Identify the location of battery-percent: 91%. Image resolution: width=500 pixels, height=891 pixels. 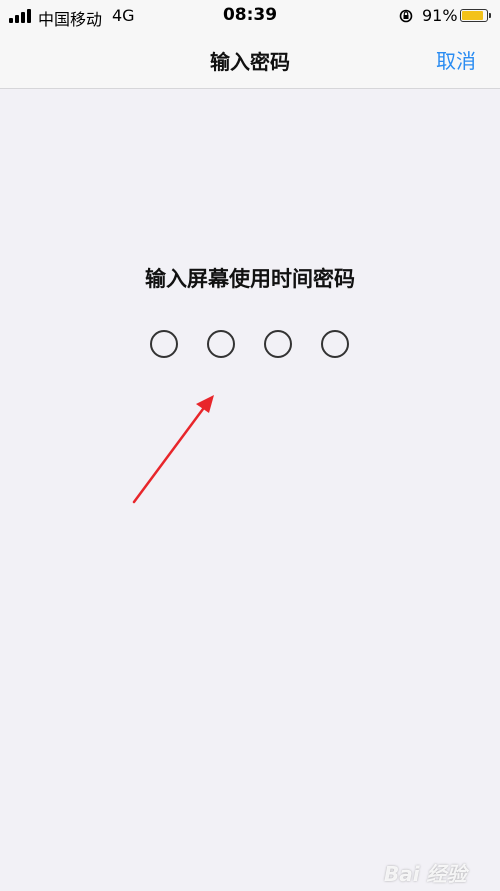
(440, 15).